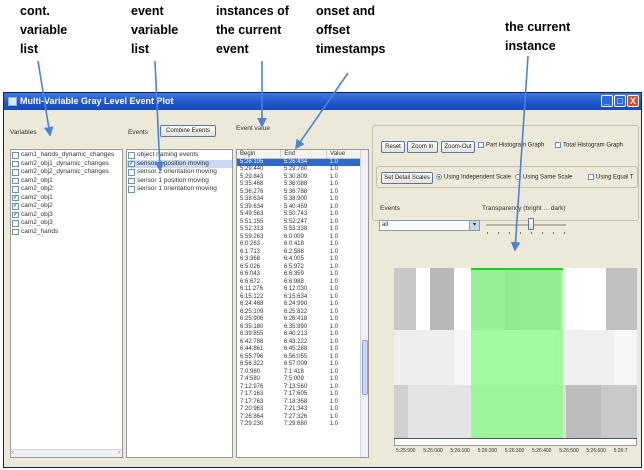  I want to click on variable-item: cam2_obj3, so click(66, 223).